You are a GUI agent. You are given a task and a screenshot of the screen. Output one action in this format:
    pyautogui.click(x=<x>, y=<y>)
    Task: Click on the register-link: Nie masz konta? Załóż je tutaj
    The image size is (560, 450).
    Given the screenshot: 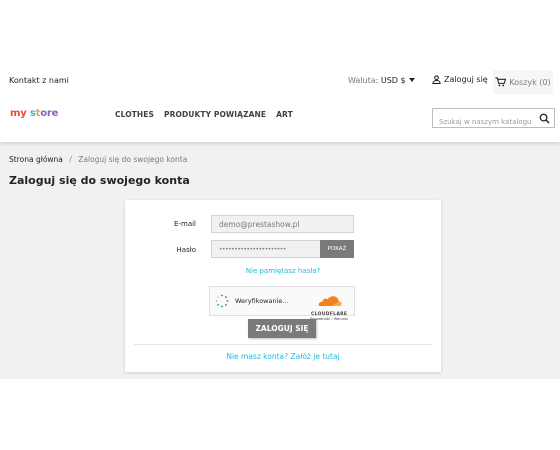 What is the action you would take?
    pyautogui.click(x=283, y=356)
    